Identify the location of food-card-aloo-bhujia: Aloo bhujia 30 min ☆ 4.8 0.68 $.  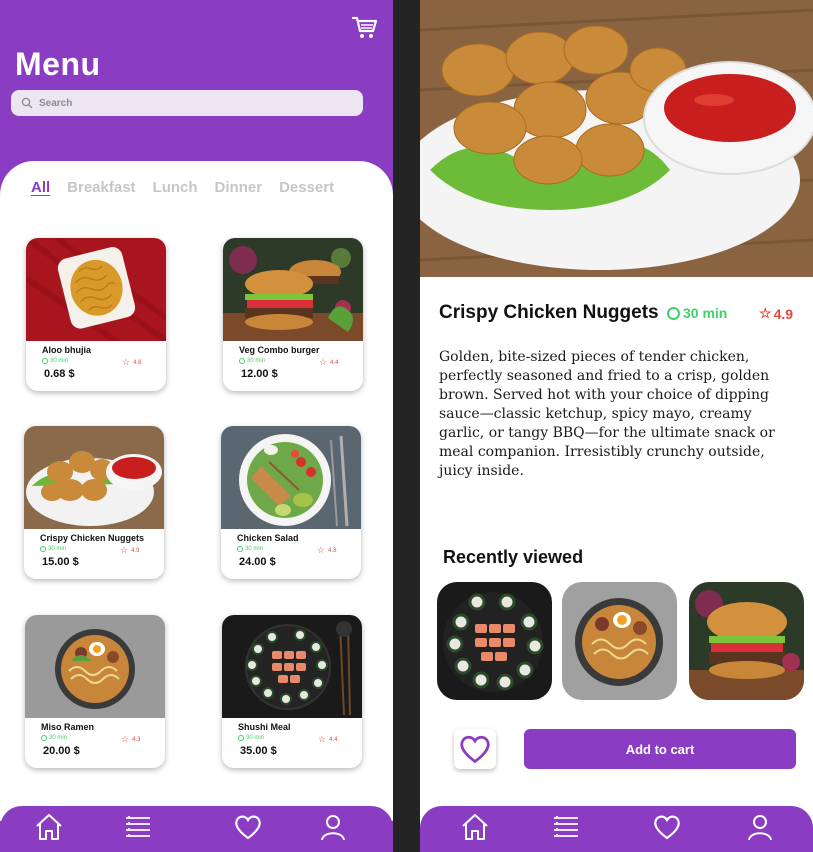
(96, 314).